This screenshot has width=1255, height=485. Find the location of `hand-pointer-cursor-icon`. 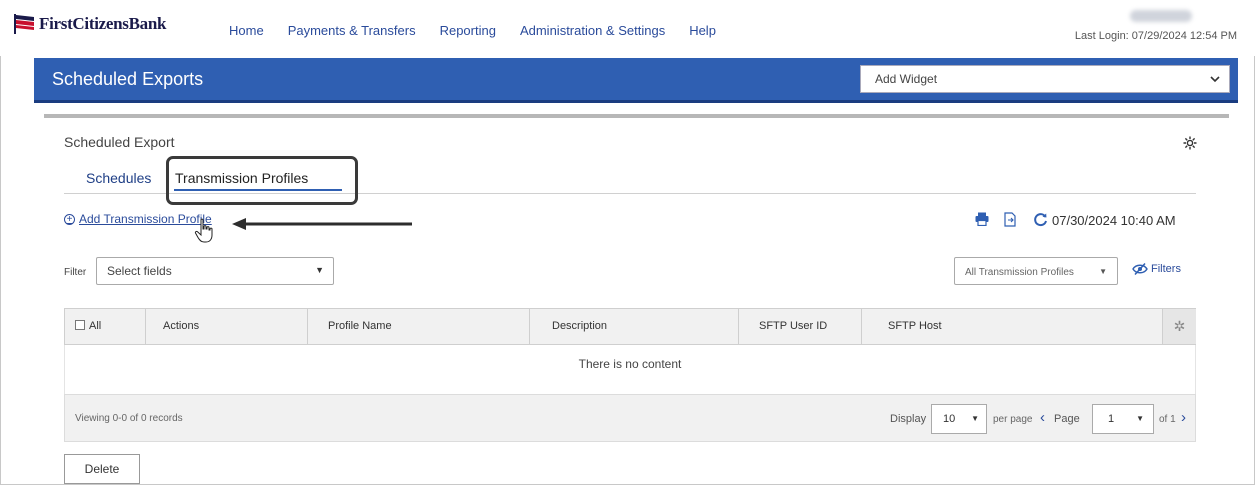

hand-pointer-cursor-icon is located at coordinates (203, 230).